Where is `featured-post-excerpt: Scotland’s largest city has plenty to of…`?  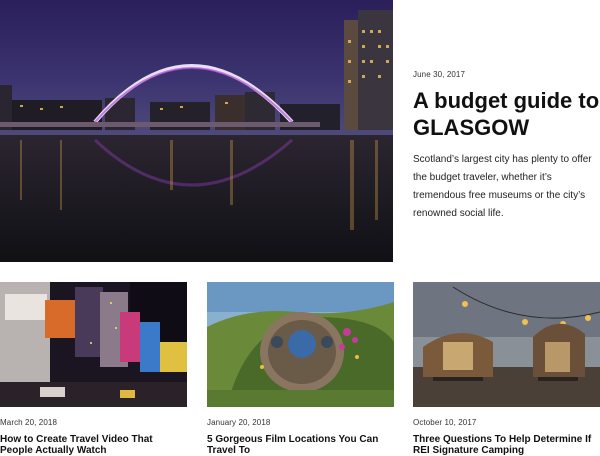
featured-post-excerpt: Scotland’s largest city has plenty to of… is located at coordinates (502, 186).